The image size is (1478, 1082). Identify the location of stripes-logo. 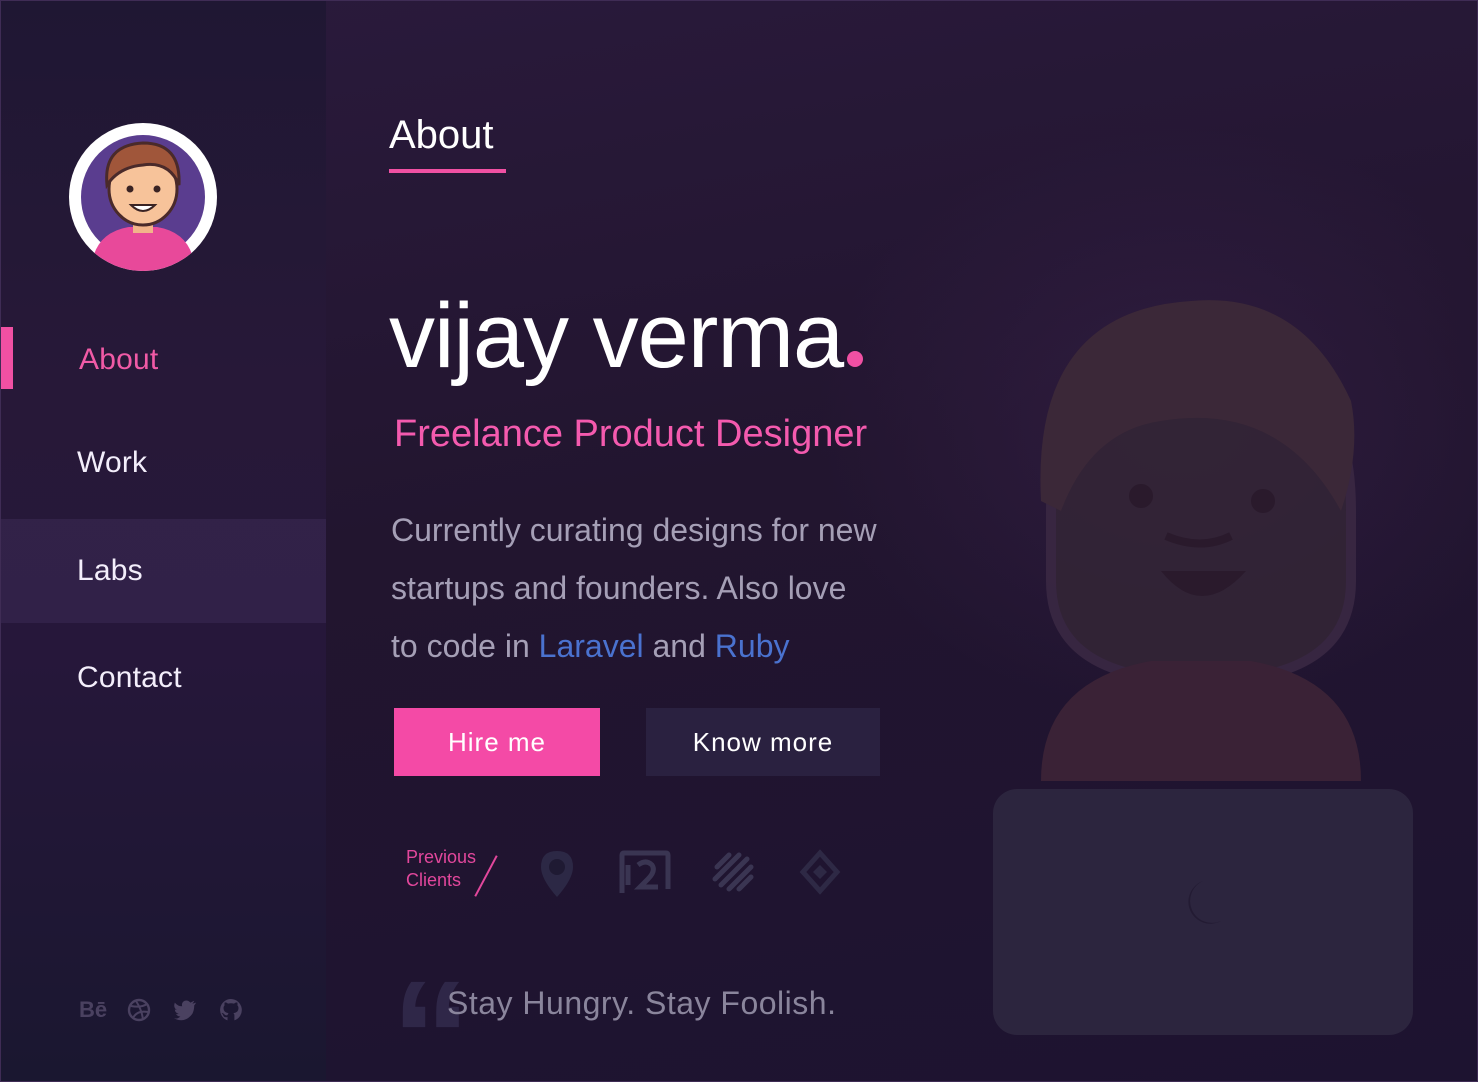
(733, 872).